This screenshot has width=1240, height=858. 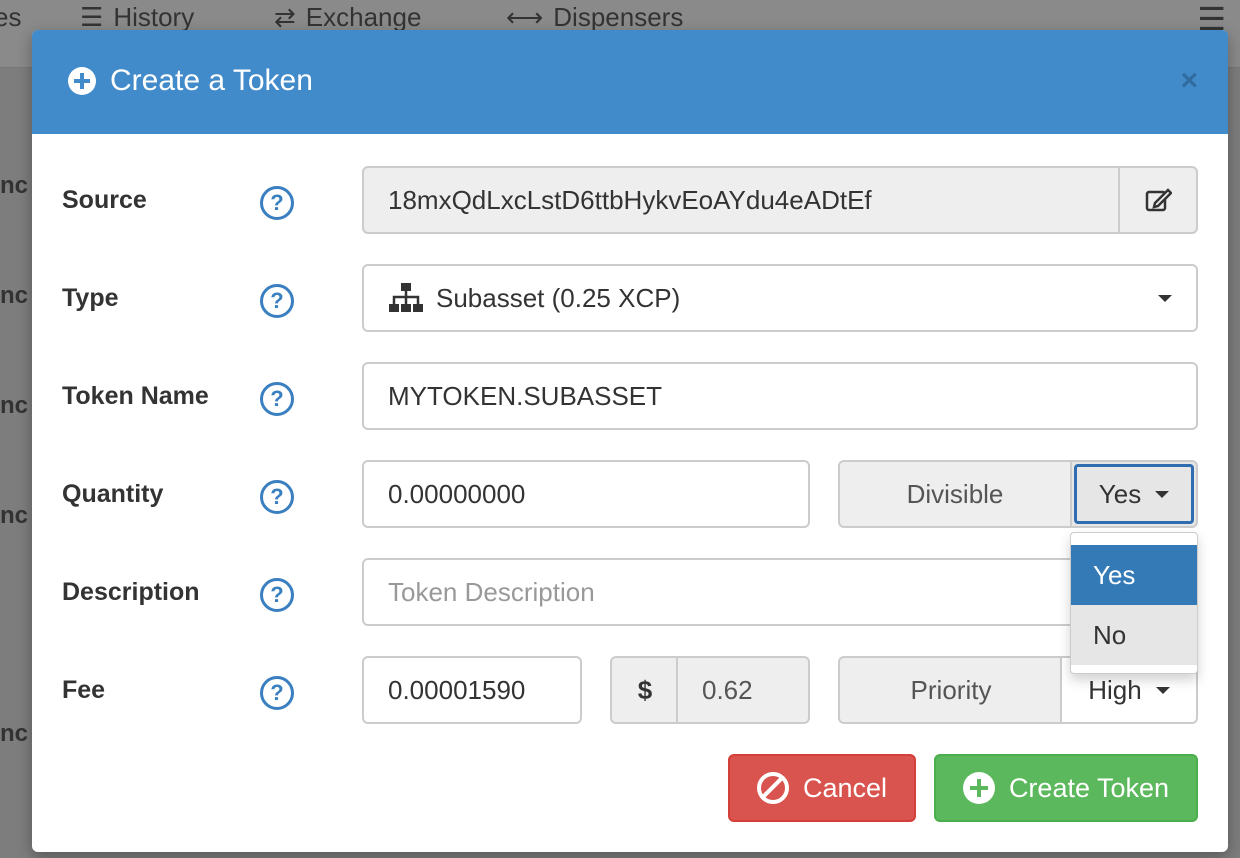 What do you see at coordinates (190, 81) in the screenshot?
I see `modal-title: Create a Token` at bounding box center [190, 81].